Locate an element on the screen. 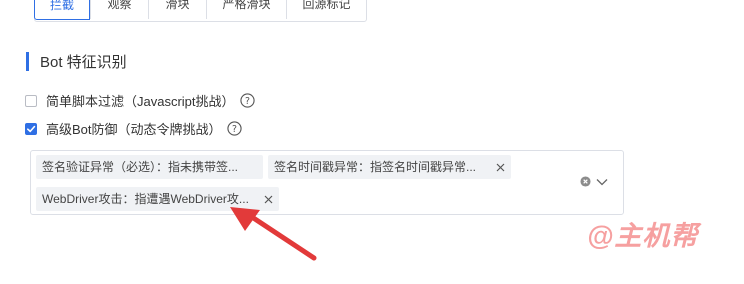 This screenshot has height=284, width=744. advanced-bot-option: 高级Bot防御（动态令牌挑战） ? is located at coordinates (133, 128).